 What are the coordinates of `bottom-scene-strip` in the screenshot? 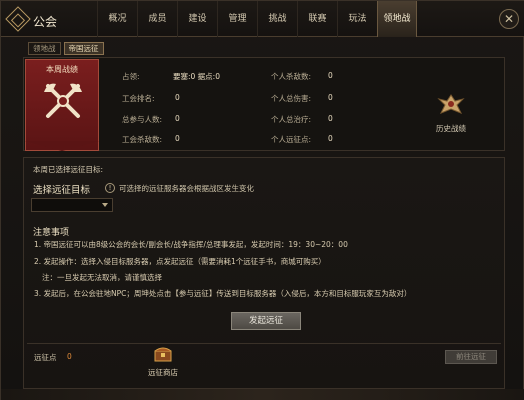 It's located at (262, 394).